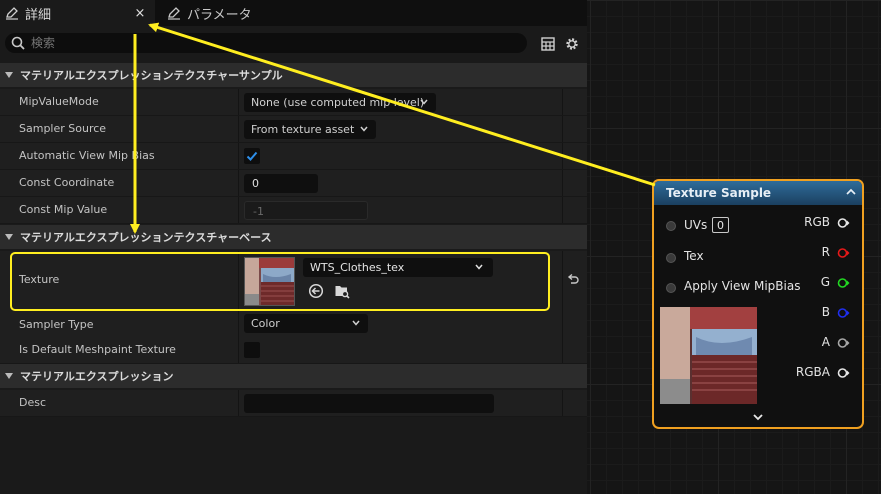 This screenshot has width=881, height=494. I want to click on texture-preview-image, so click(708, 355).